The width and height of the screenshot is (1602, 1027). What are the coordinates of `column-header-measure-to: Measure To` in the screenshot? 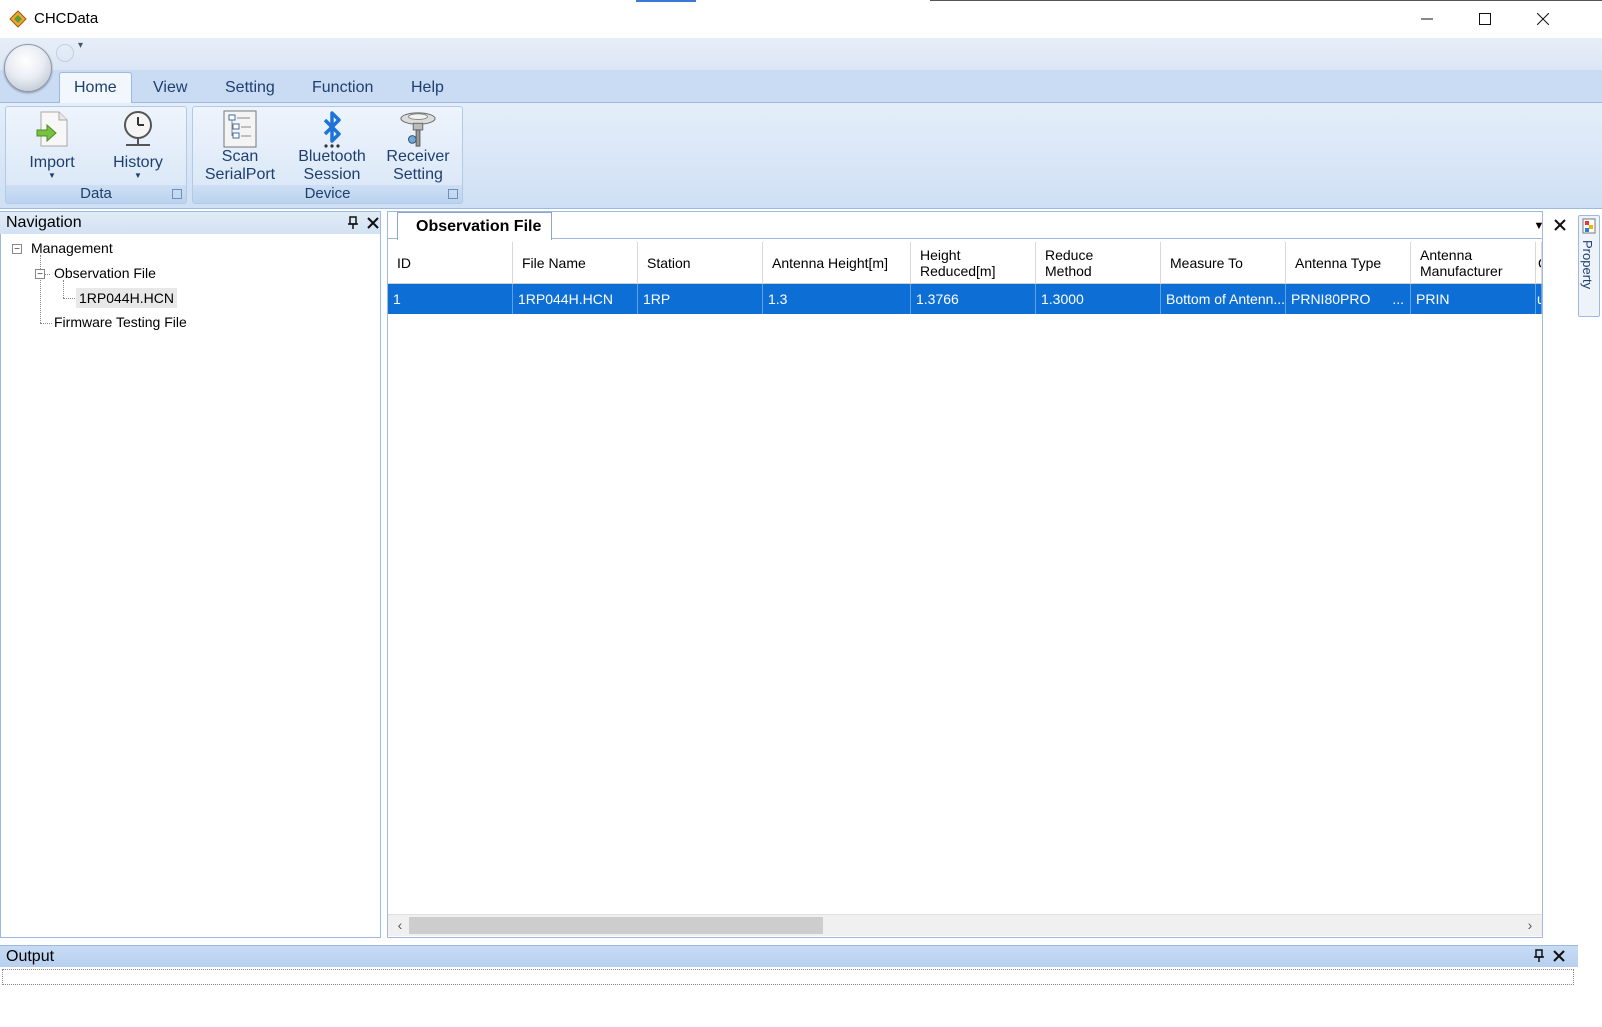 It's located at (1223, 263).